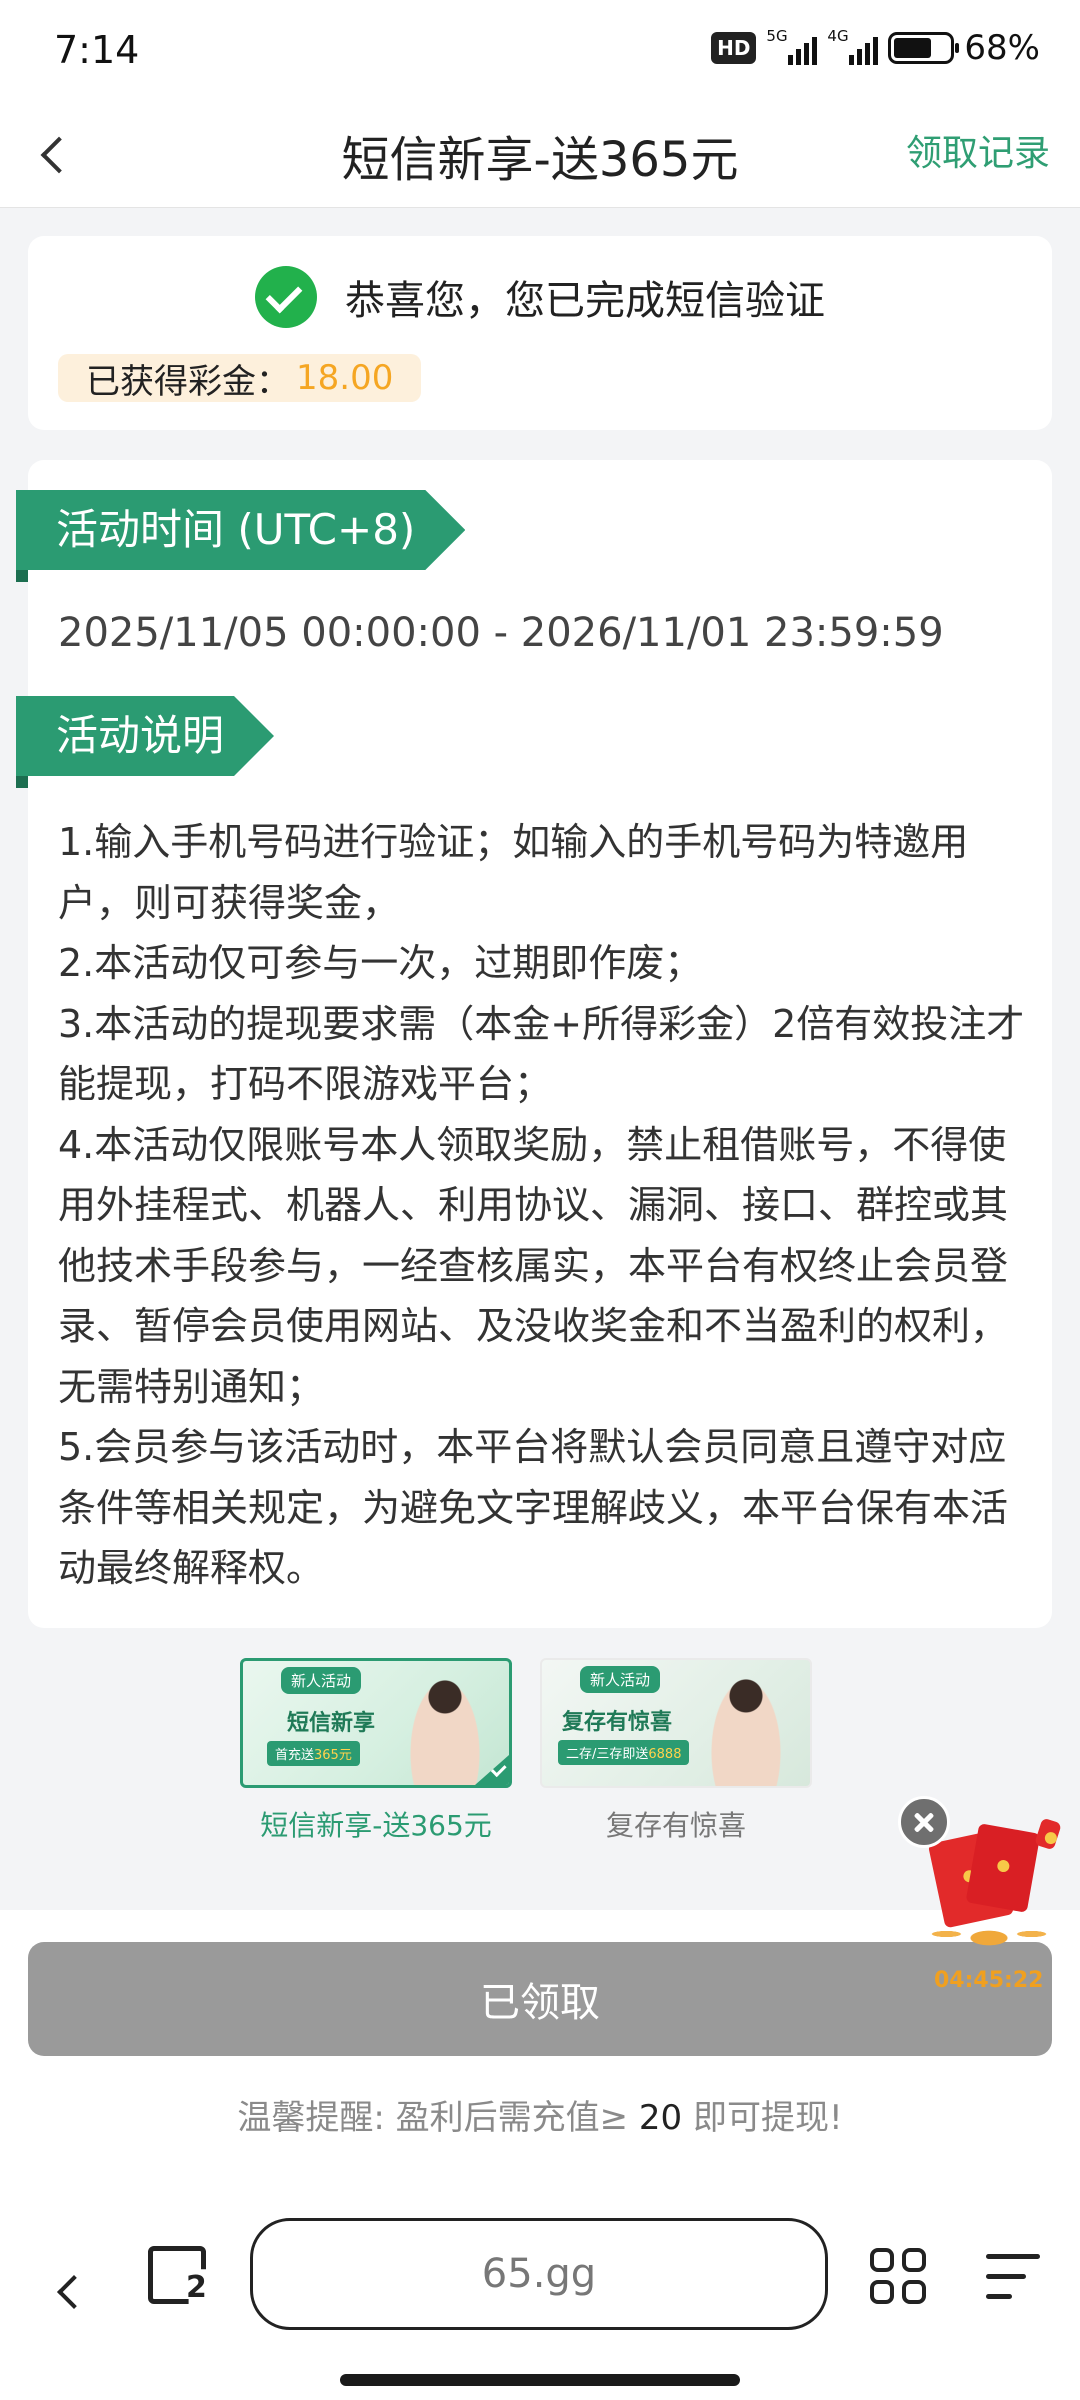 Image resolution: width=1080 pixels, height=2400 pixels. I want to click on home-indicator, so click(540, 2380).